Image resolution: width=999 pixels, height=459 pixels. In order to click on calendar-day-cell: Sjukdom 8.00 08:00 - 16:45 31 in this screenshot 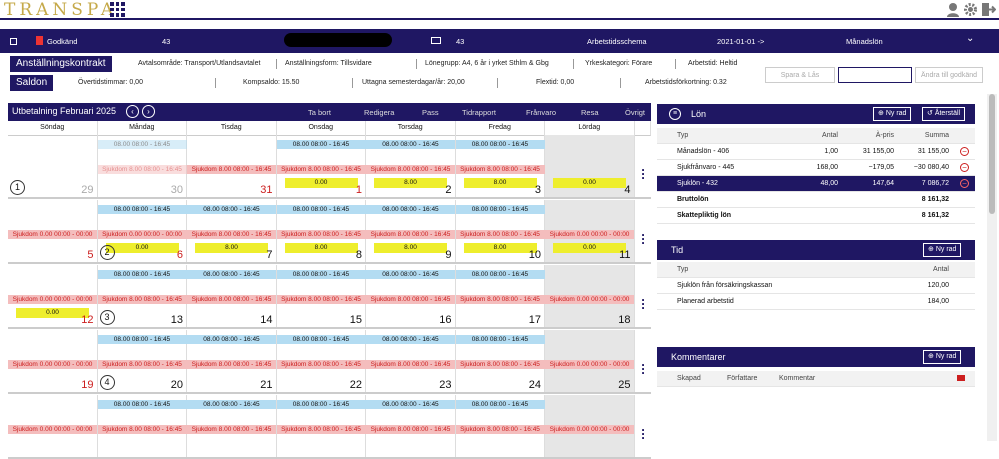, I will do `click(232, 166)`.